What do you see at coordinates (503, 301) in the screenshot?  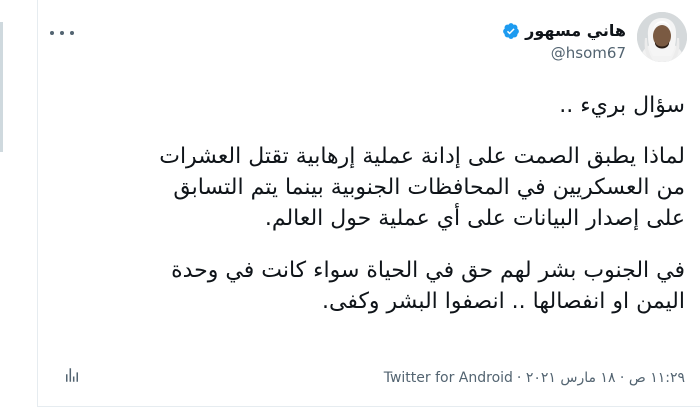 I see `tweet-line: اليمن او انفصالها .. انصفوا البشر وكفى.` at bounding box center [503, 301].